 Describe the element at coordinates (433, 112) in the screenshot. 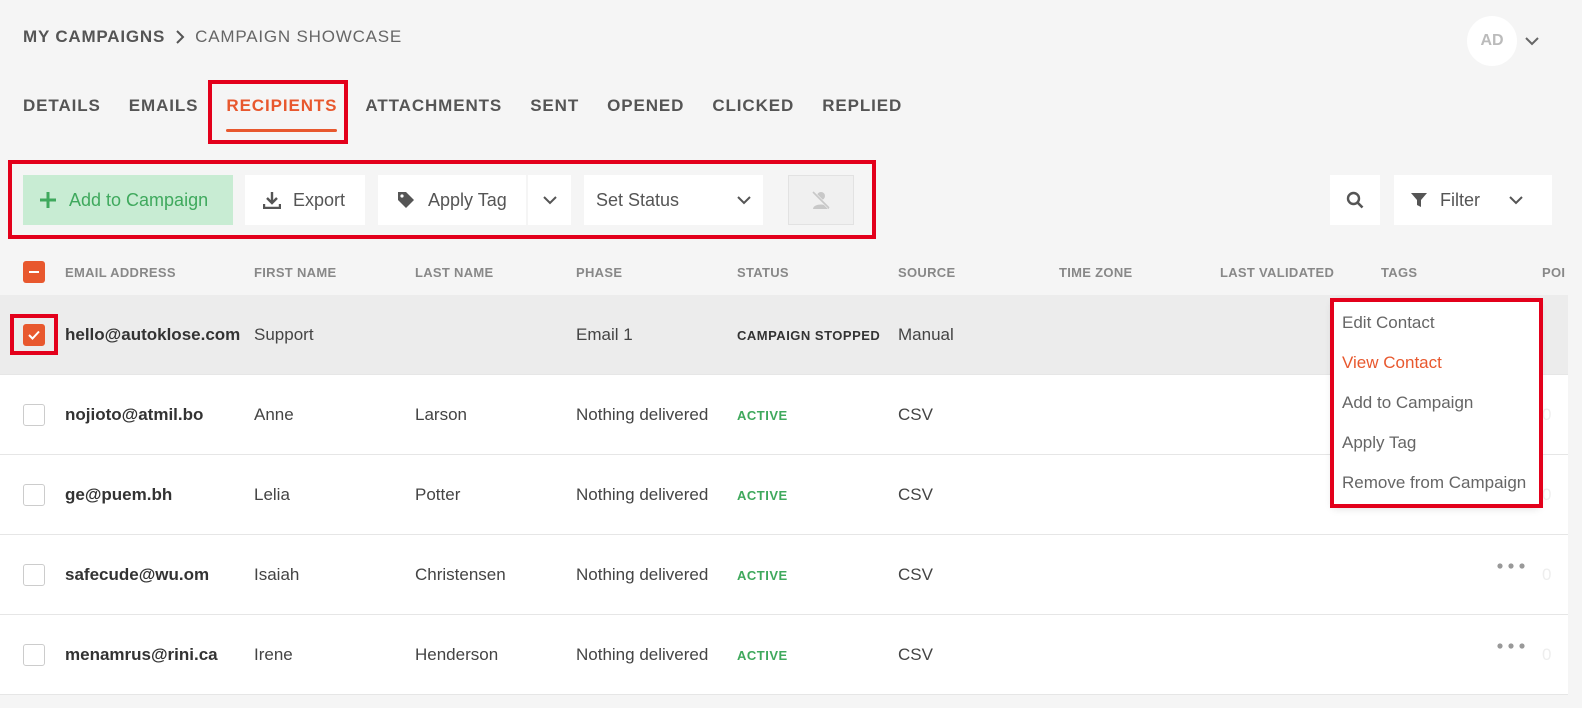

I see `tab-attachments: ATTACHMENTS` at that location.